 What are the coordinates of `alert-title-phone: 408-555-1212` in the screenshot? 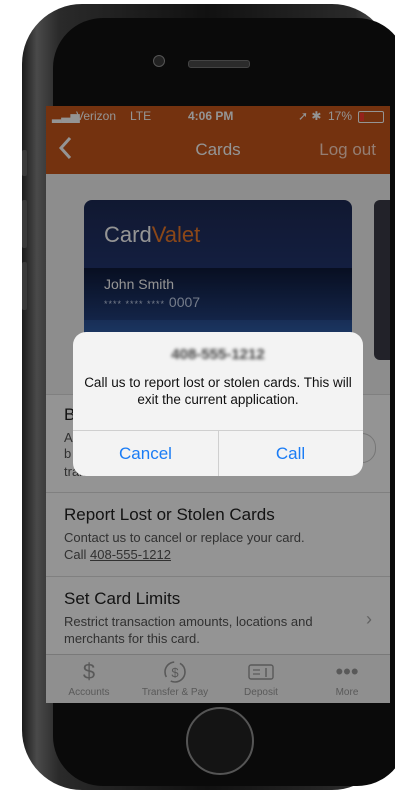 It's located at (218, 354).